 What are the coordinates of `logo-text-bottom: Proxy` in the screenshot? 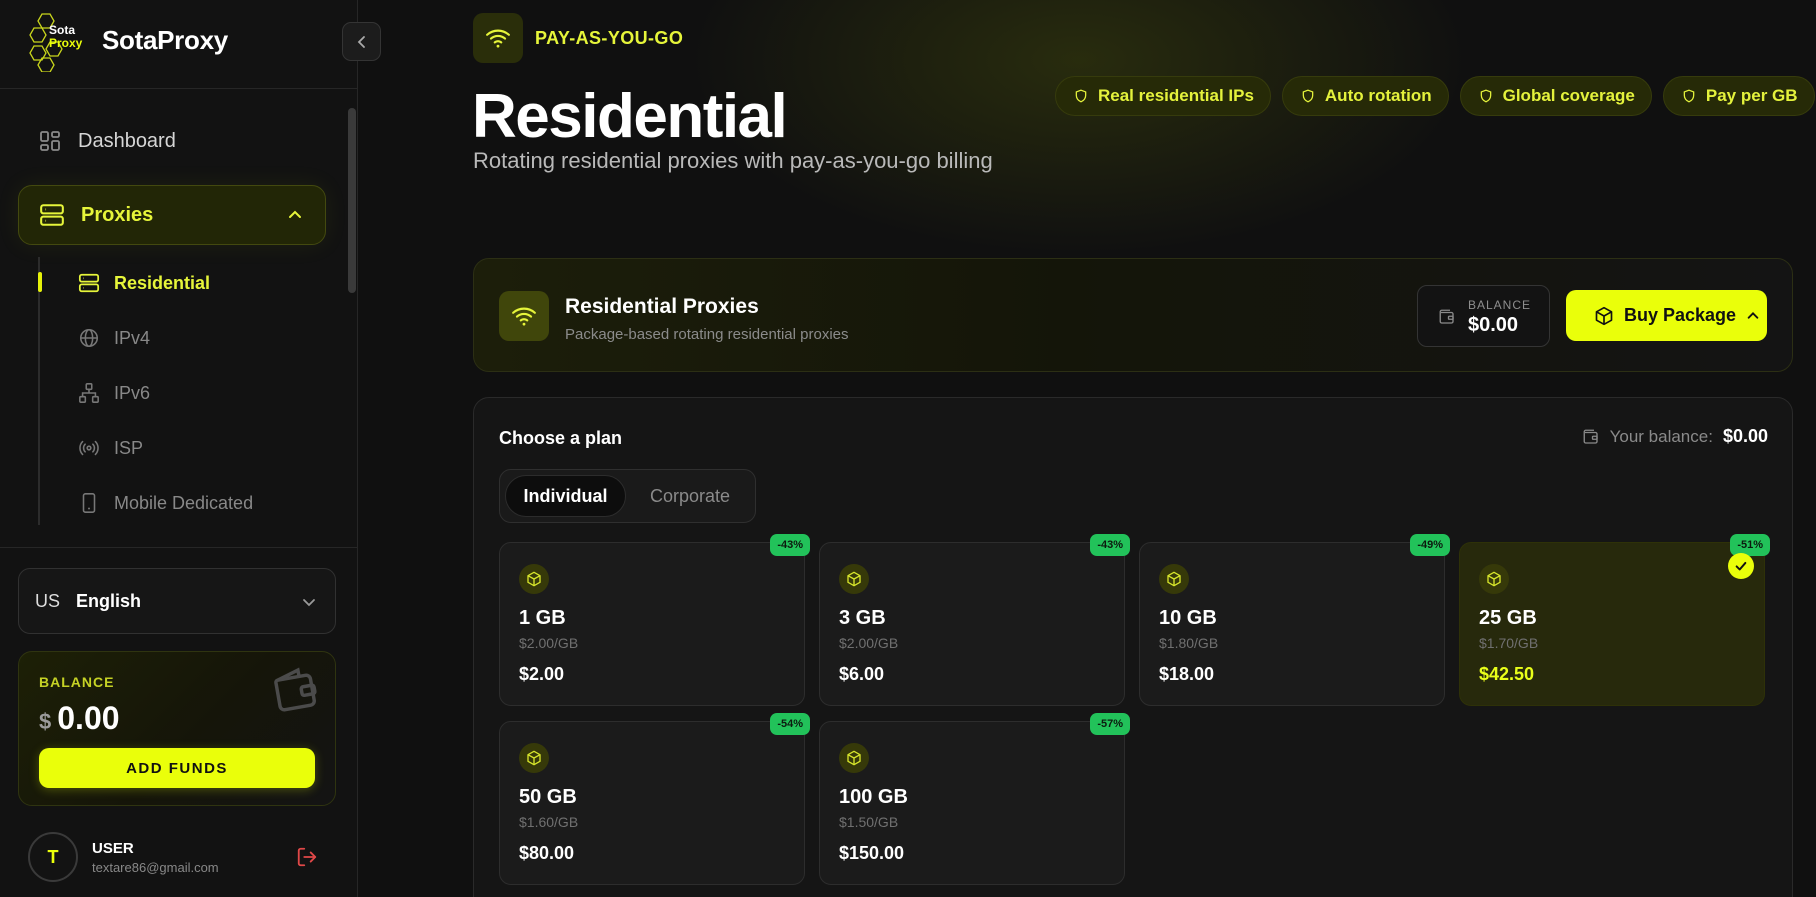 It's located at (66, 43).